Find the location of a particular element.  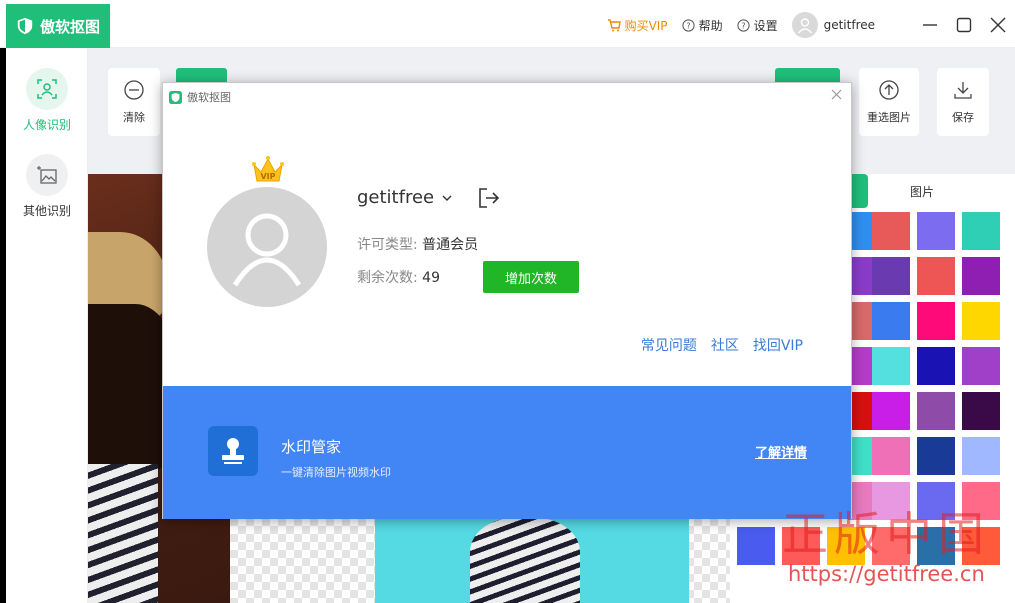

learn-more-link: 了解详情 is located at coordinates (781, 451).